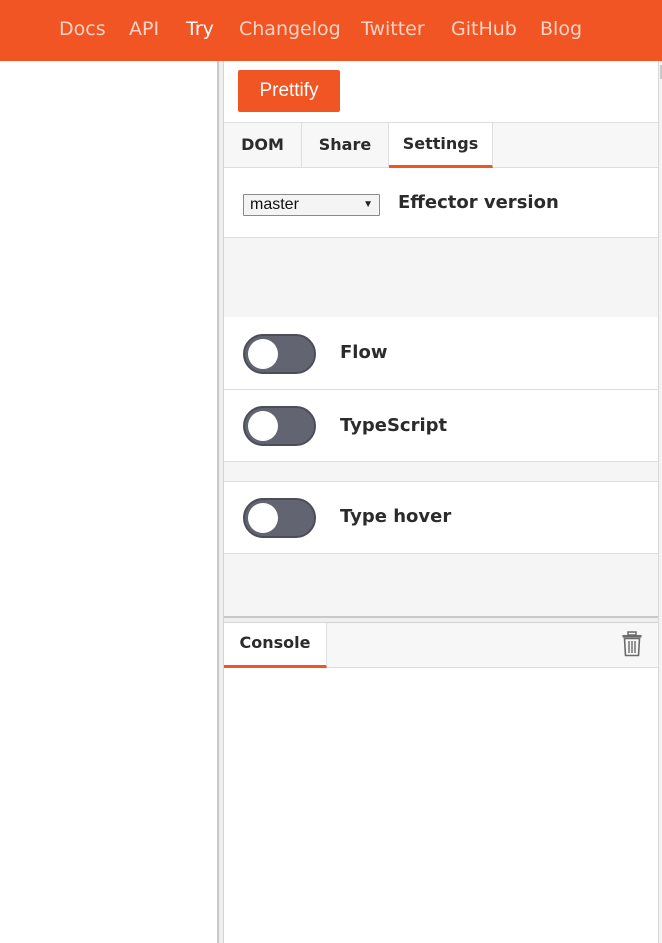 This screenshot has height=943, width=662. What do you see at coordinates (484, 29) in the screenshot?
I see `nav-link-github: GitHub` at bounding box center [484, 29].